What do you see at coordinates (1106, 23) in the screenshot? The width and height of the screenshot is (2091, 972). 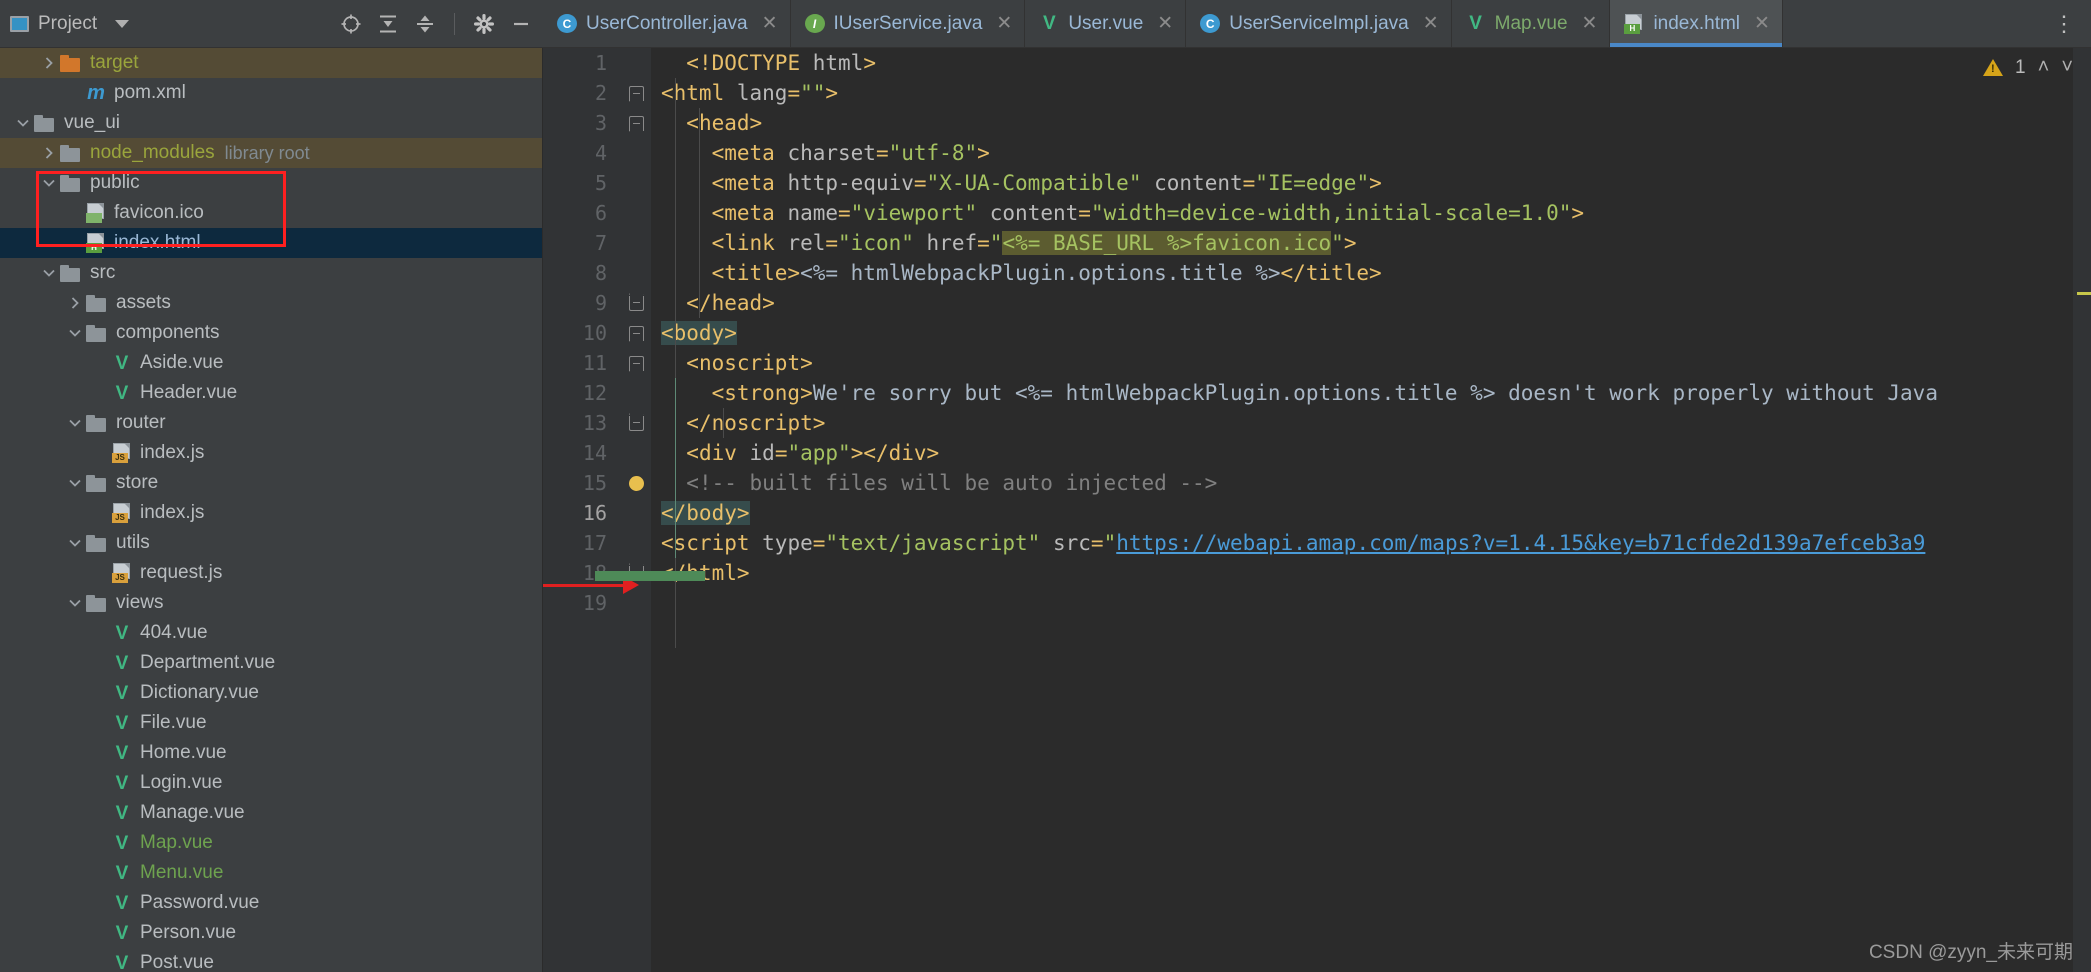 I see `editor-tab-user-vue: V User.vue ✕` at bounding box center [1106, 23].